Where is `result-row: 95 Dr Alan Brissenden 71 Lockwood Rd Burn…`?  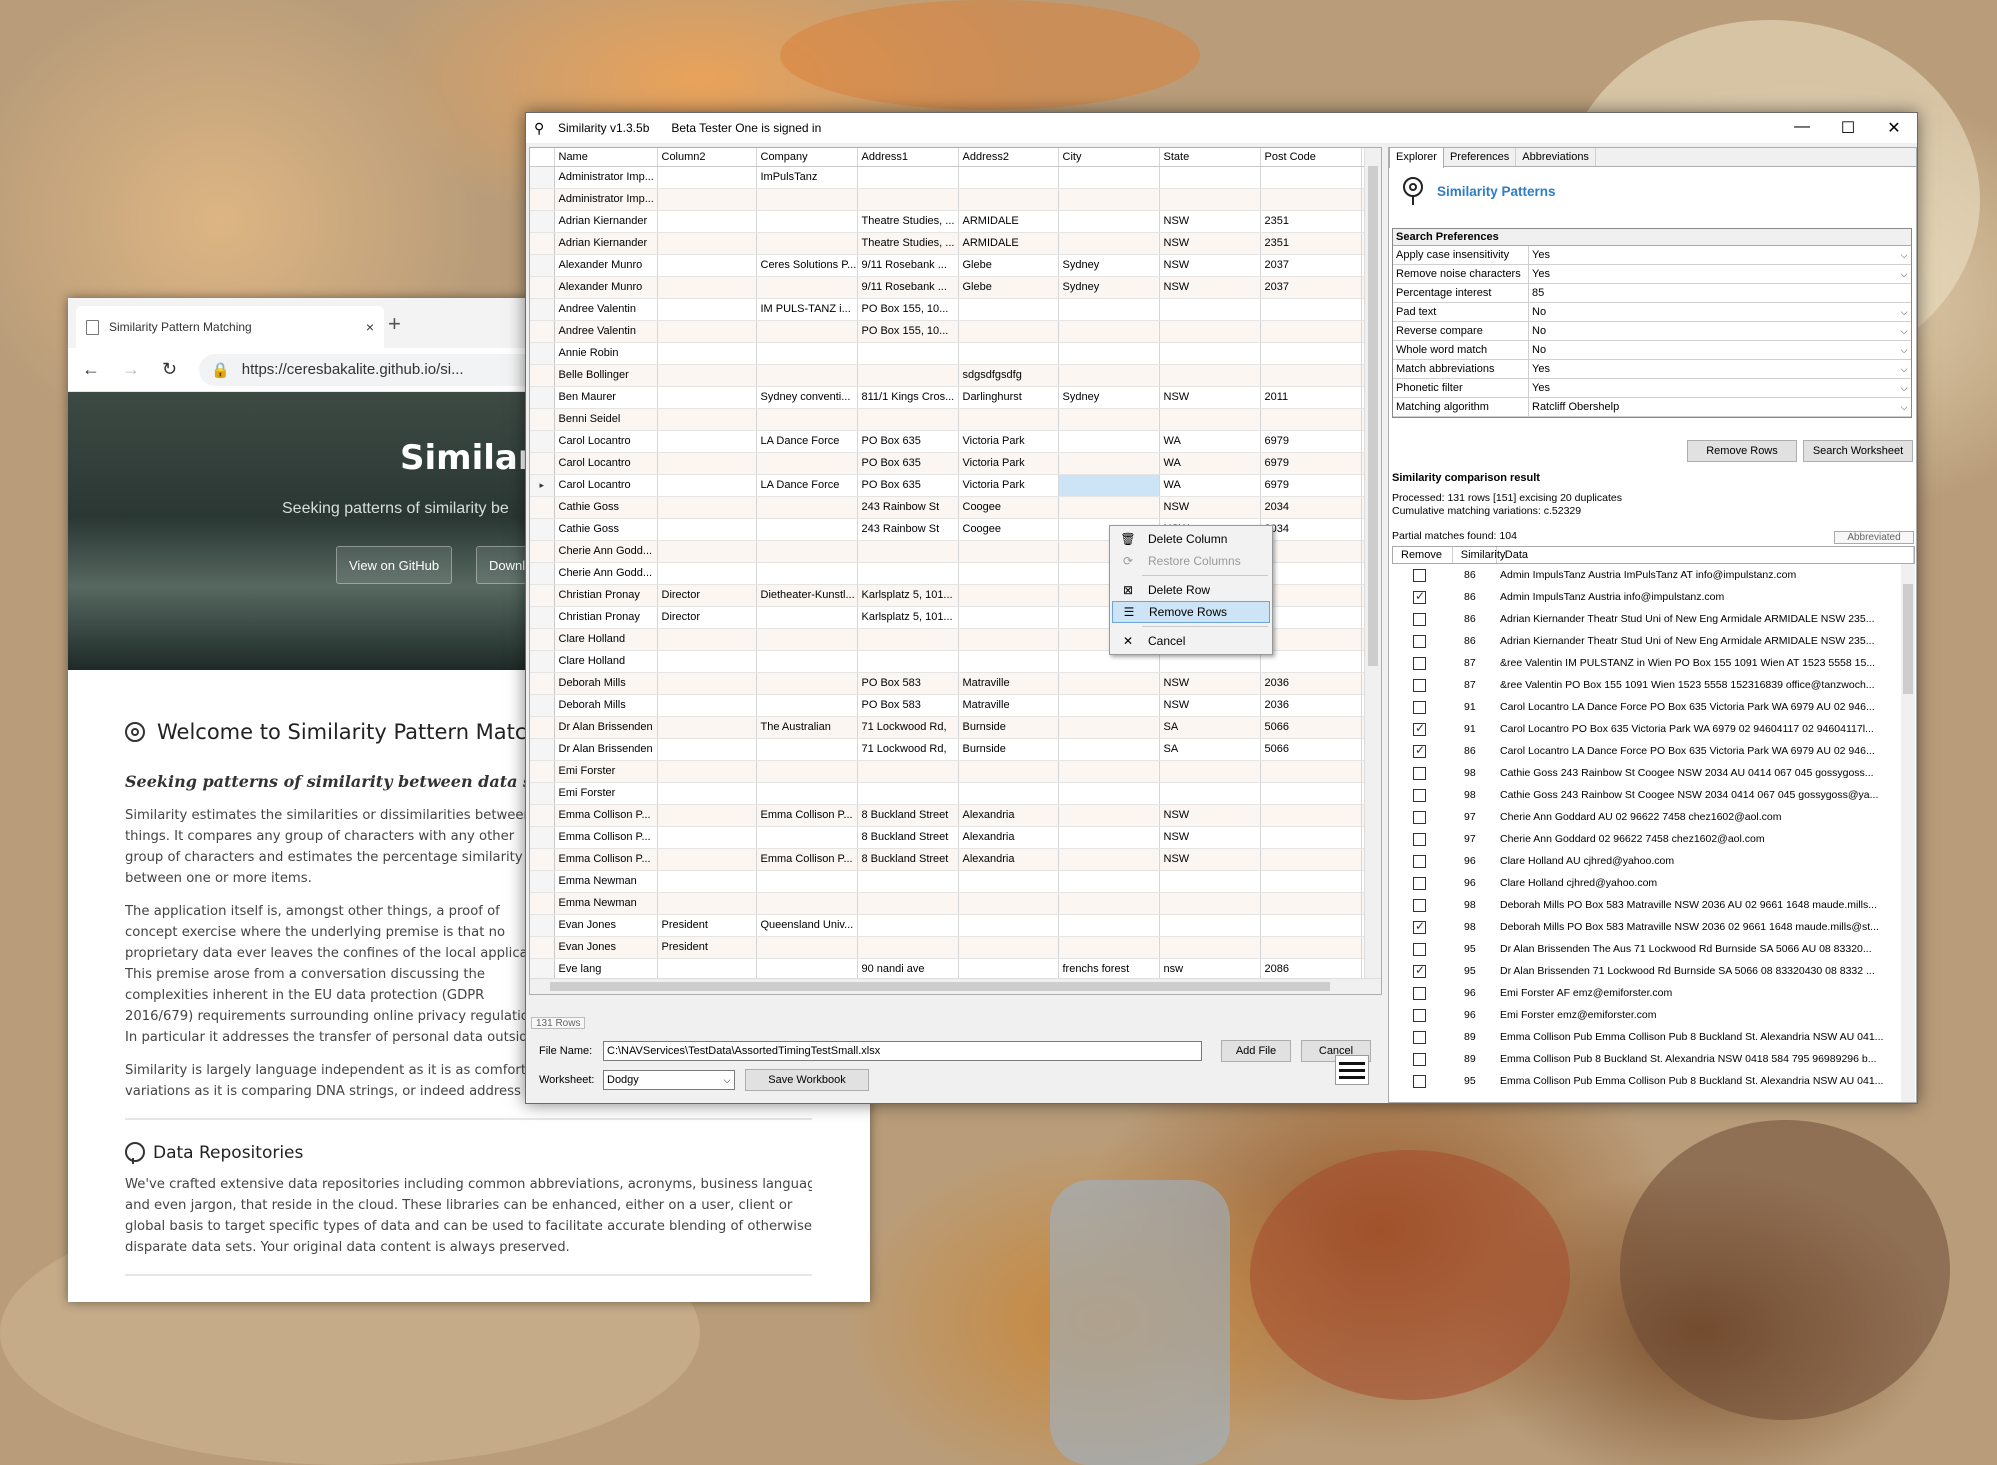
result-row: 95 Dr Alan Brissenden 71 Lockwood Rd Burn… is located at coordinates (1647, 971).